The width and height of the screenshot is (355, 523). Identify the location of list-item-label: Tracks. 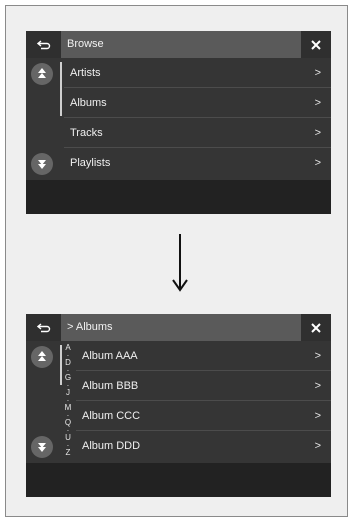
(86, 133).